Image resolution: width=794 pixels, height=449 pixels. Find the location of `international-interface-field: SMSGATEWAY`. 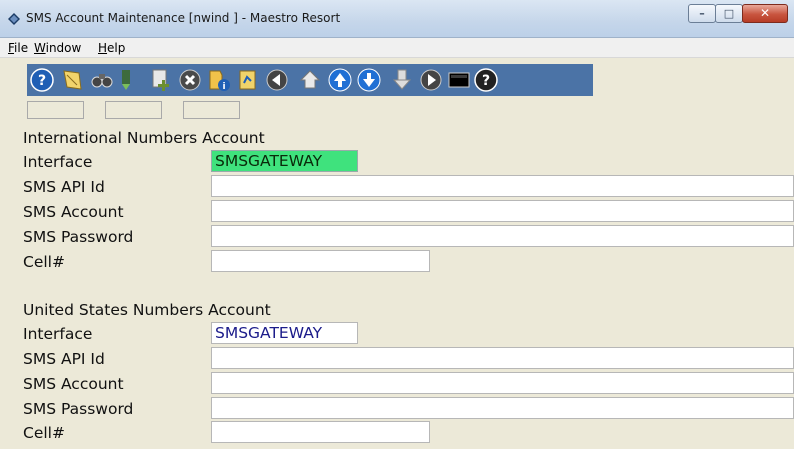

international-interface-field: SMSGATEWAY is located at coordinates (284, 161).